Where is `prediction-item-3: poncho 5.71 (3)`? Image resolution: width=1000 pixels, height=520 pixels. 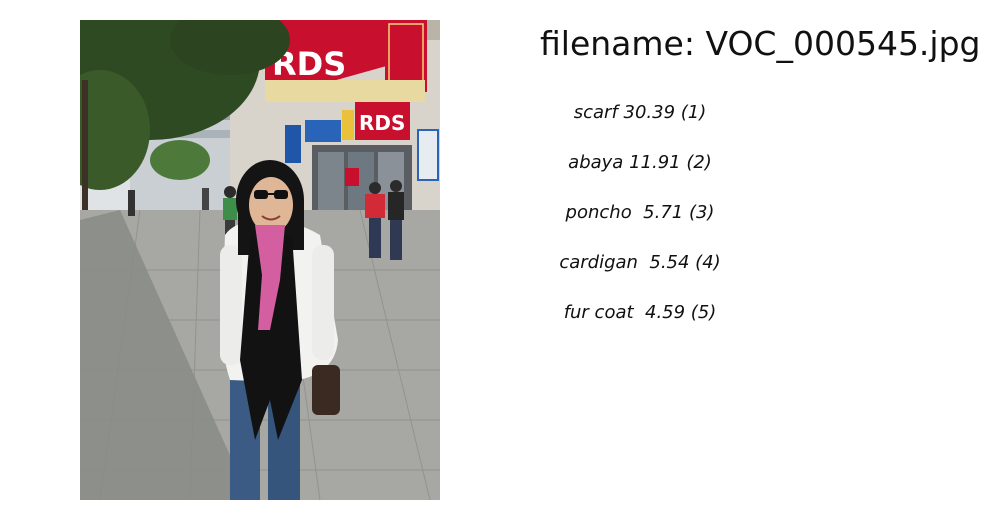 prediction-item-3: poncho 5.71 (3) is located at coordinates (640, 212).